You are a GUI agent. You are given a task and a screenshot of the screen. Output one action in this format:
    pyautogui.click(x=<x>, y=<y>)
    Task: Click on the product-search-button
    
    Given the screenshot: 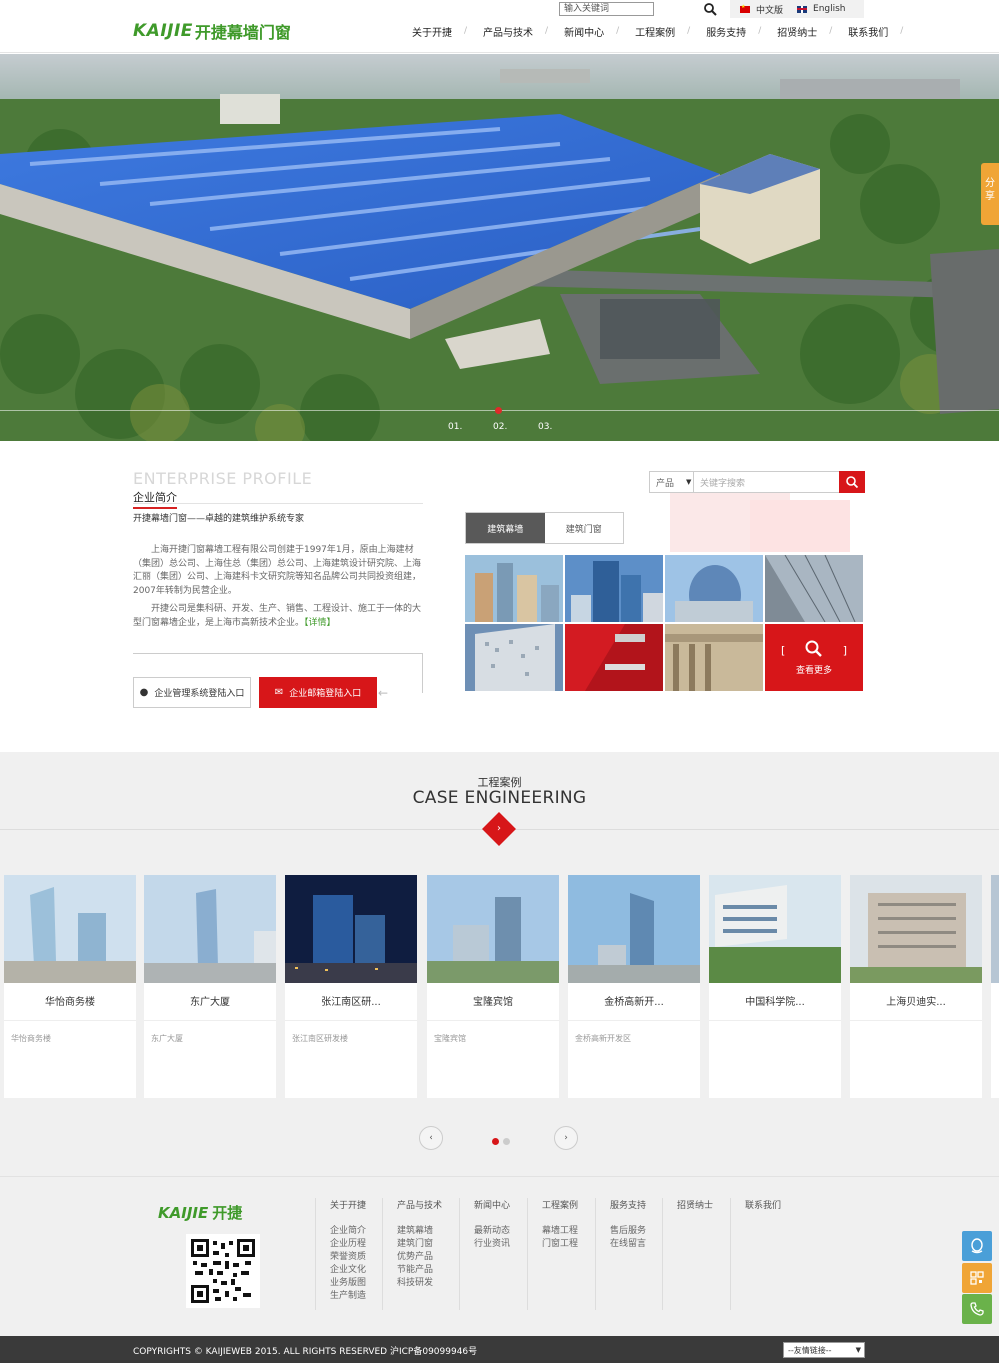 What is the action you would take?
    pyautogui.click(x=852, y=482)
    